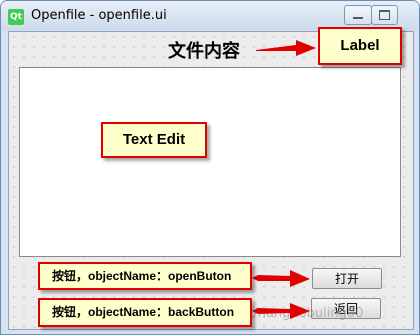 The image size is (420, 335). I want to click on label-annotation: Label, so click(360, 46).